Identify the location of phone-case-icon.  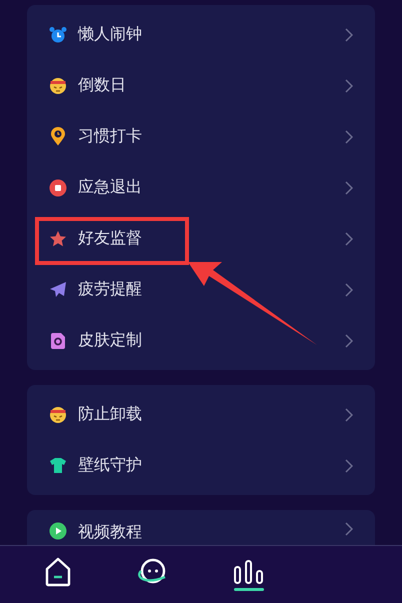
(58, 341).